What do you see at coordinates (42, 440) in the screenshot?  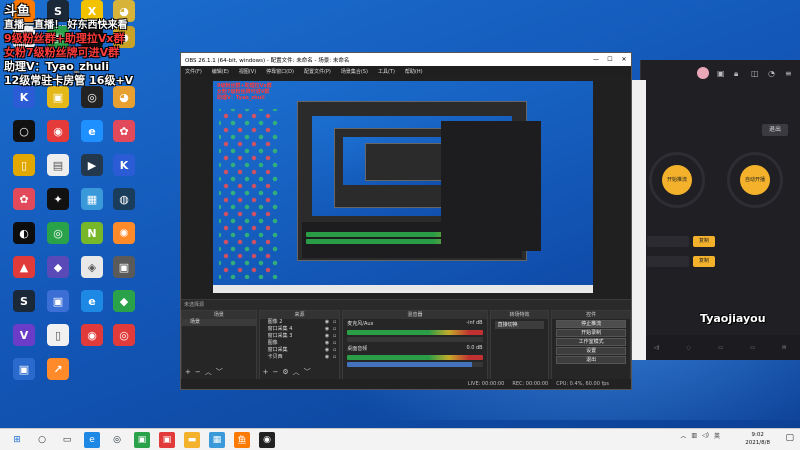 I see `search-icon: ○` at bounding box center [42, 440].